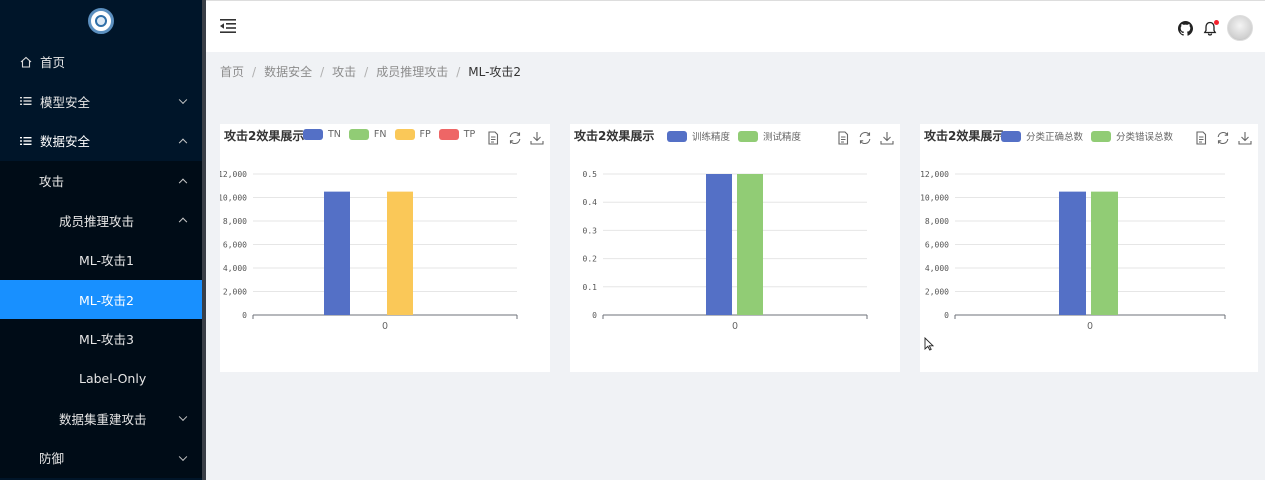  I want to click on bar-测试精度, so click(750, 244).